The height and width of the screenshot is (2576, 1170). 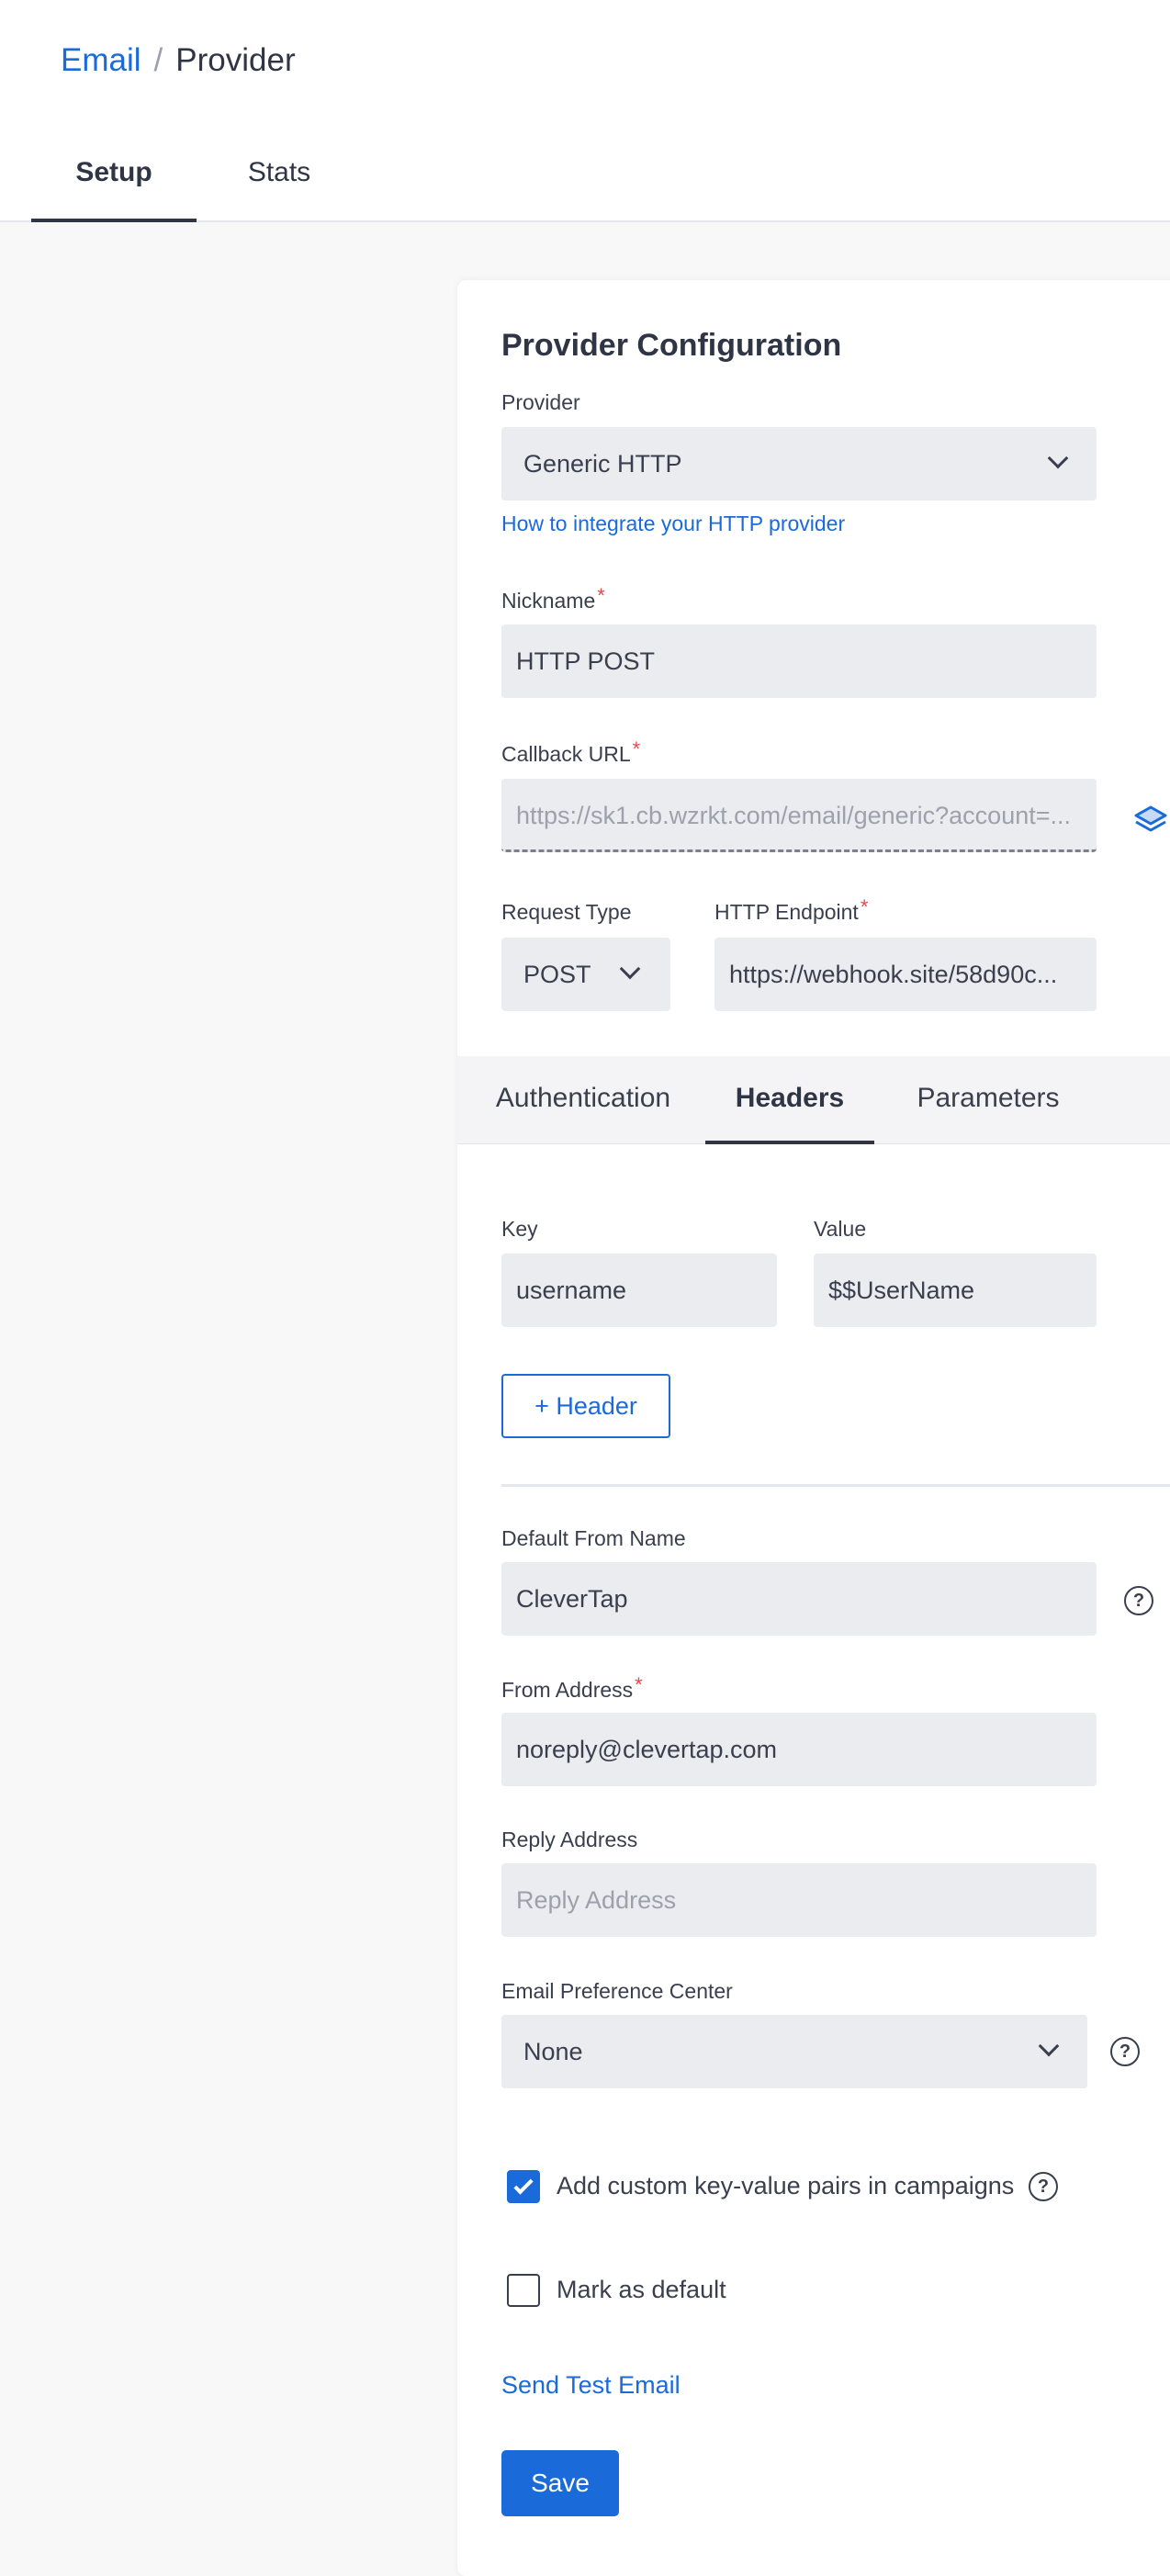 I want to click on preference-center-label: Email Preference Center, so click(x=617, y=1991).